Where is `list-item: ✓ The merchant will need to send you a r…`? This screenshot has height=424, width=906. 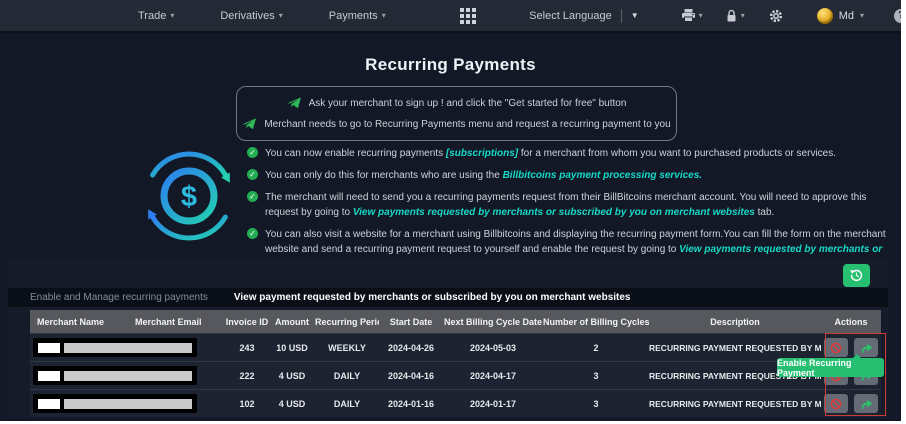 list-item: ✓ The merchant will need to send you a r… is located at coordinates (573, 205).